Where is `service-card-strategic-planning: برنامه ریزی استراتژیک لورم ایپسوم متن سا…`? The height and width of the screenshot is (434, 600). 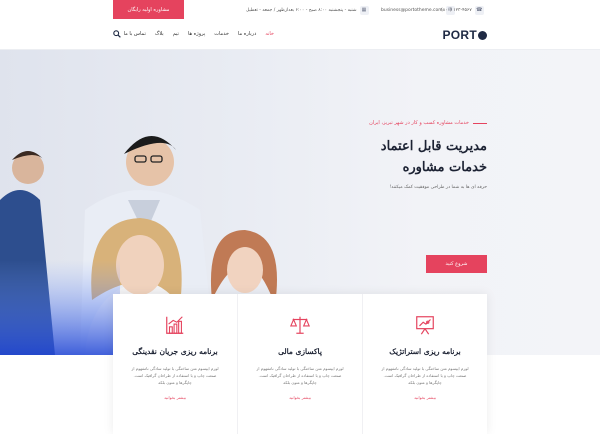 service-card-strategic-planning: برنامه ریزی استراتژیک لورم ایپسوم متن سا… is located at coordinates (424, 364).